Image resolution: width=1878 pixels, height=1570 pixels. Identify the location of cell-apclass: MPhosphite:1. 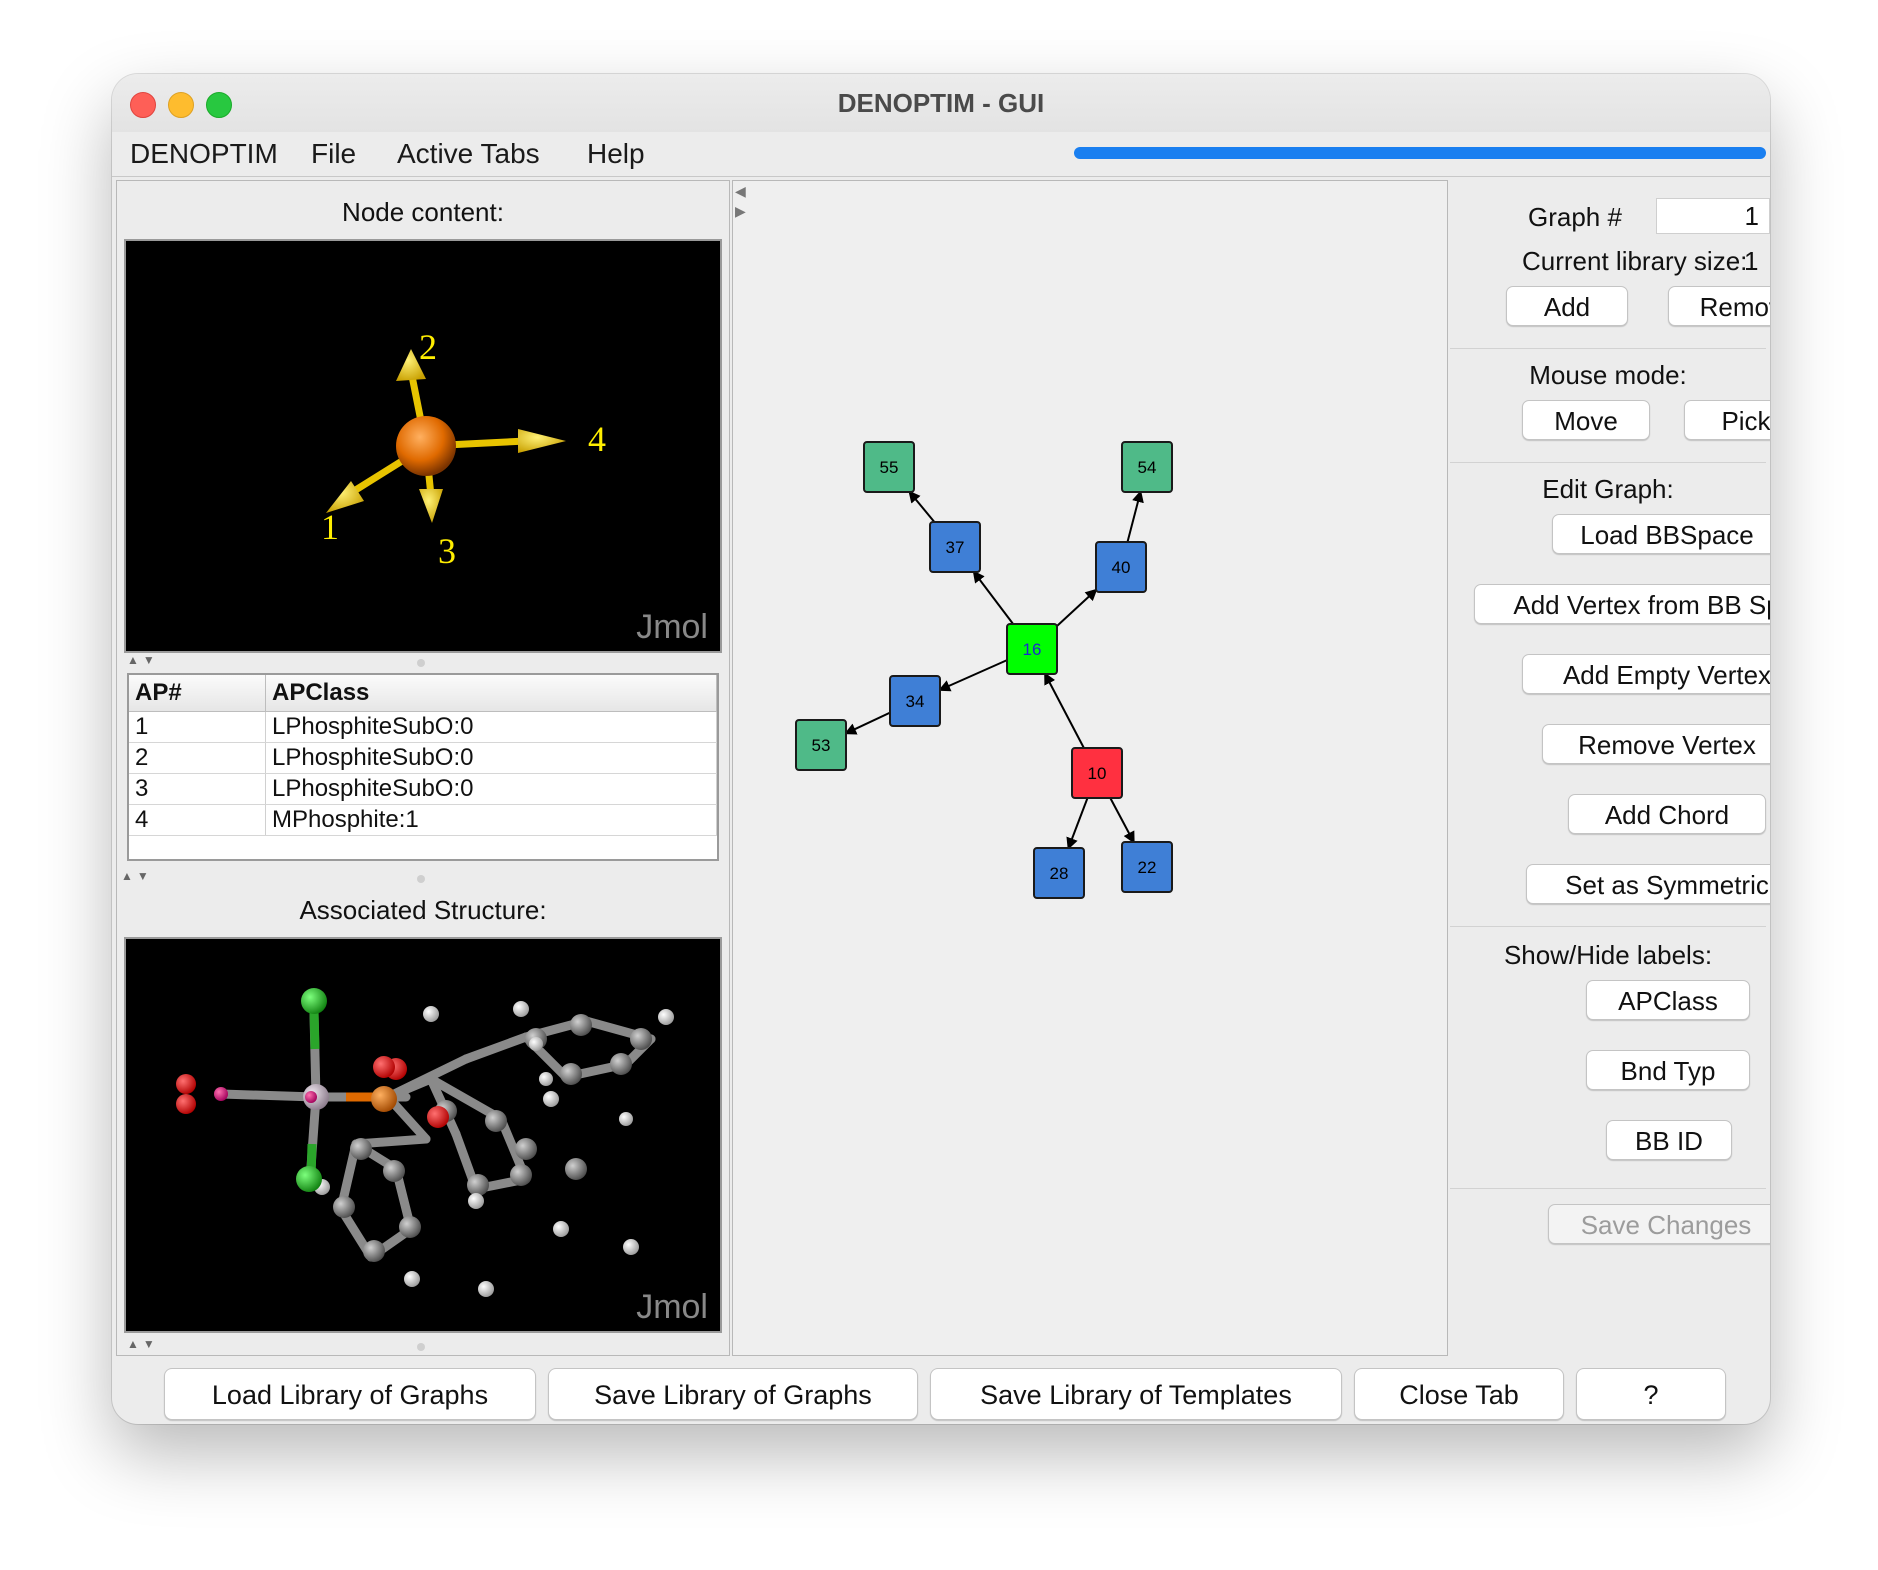
(491, 820).